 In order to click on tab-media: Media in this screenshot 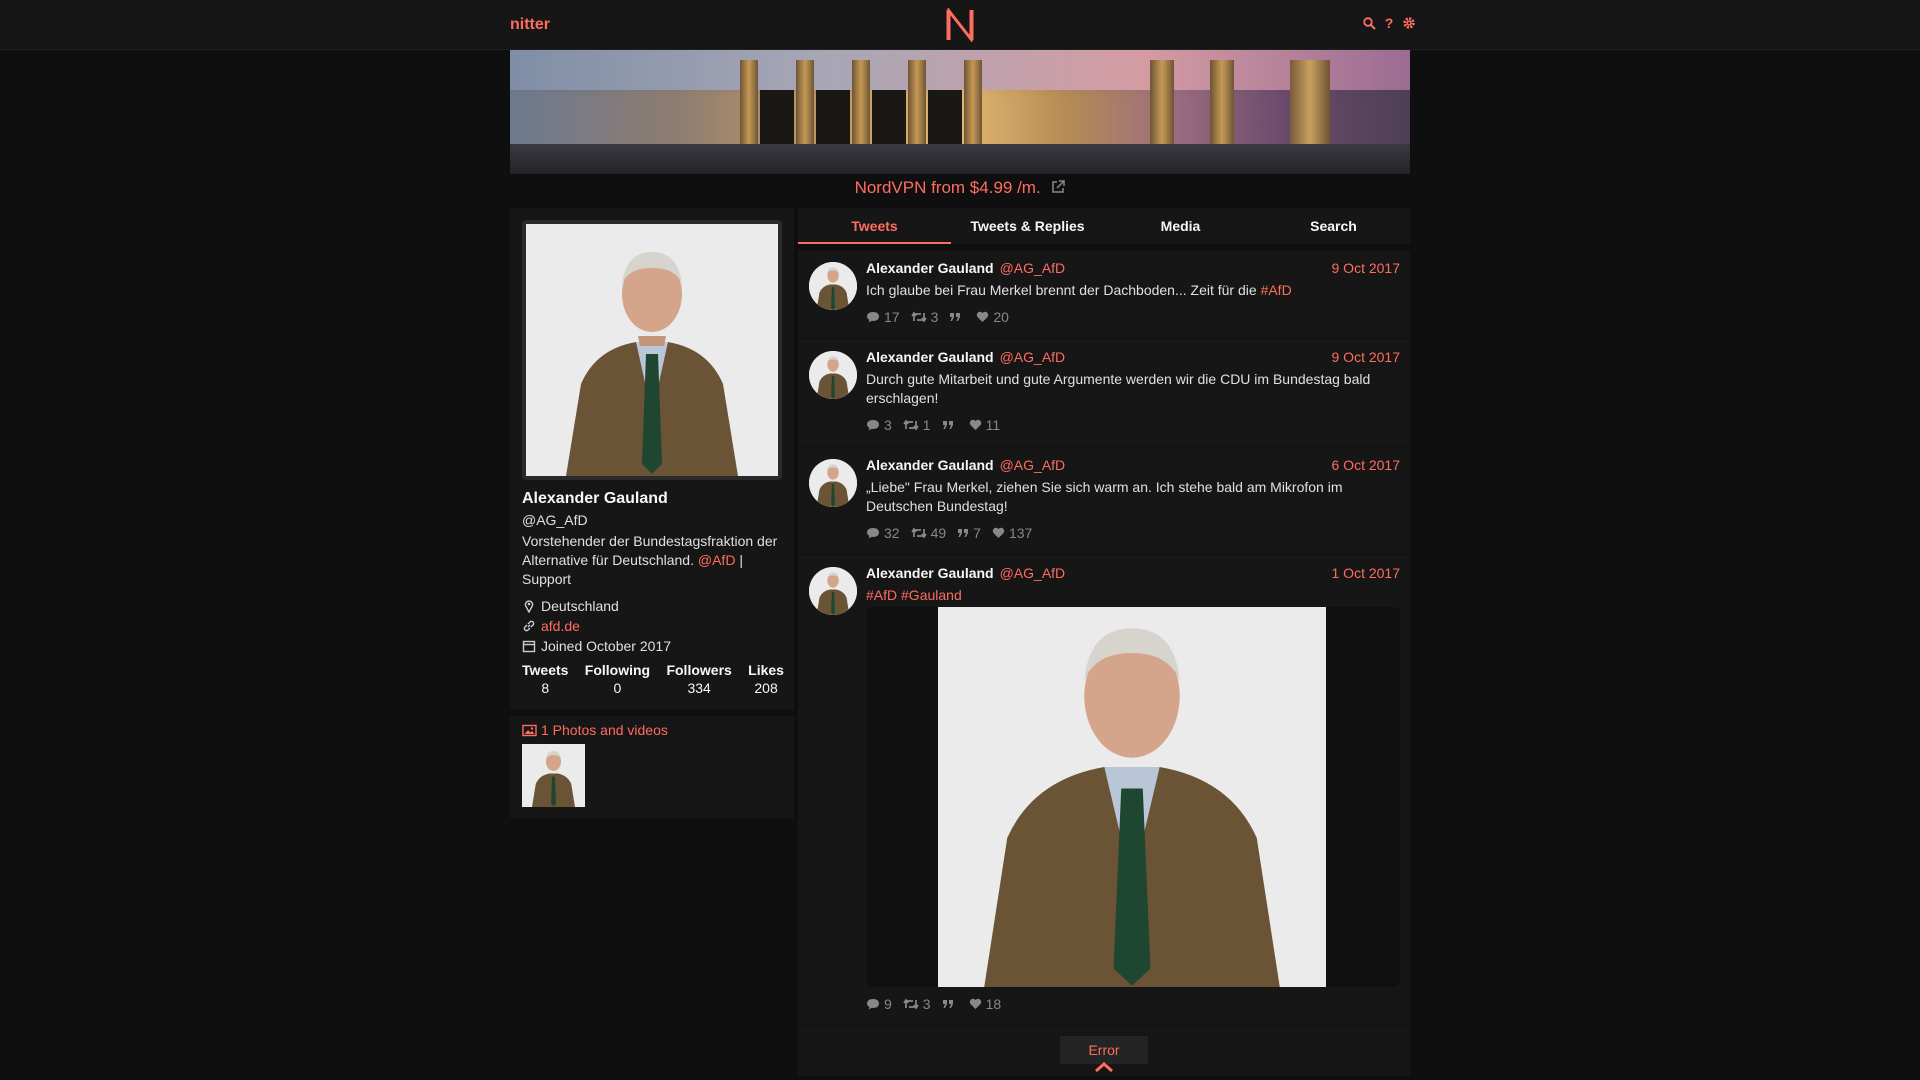, I will do `click(1180, 226)`.